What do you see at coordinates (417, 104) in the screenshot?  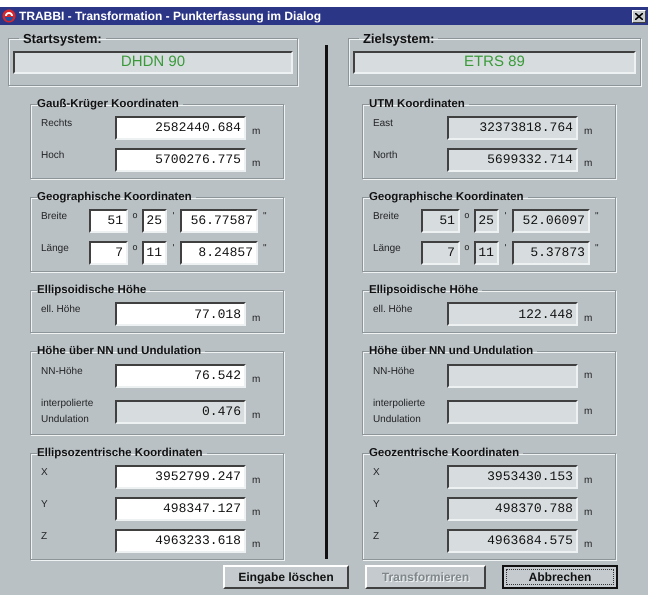 I see `group-title: UTM Koordinaten` at bounding box center [417, 104].